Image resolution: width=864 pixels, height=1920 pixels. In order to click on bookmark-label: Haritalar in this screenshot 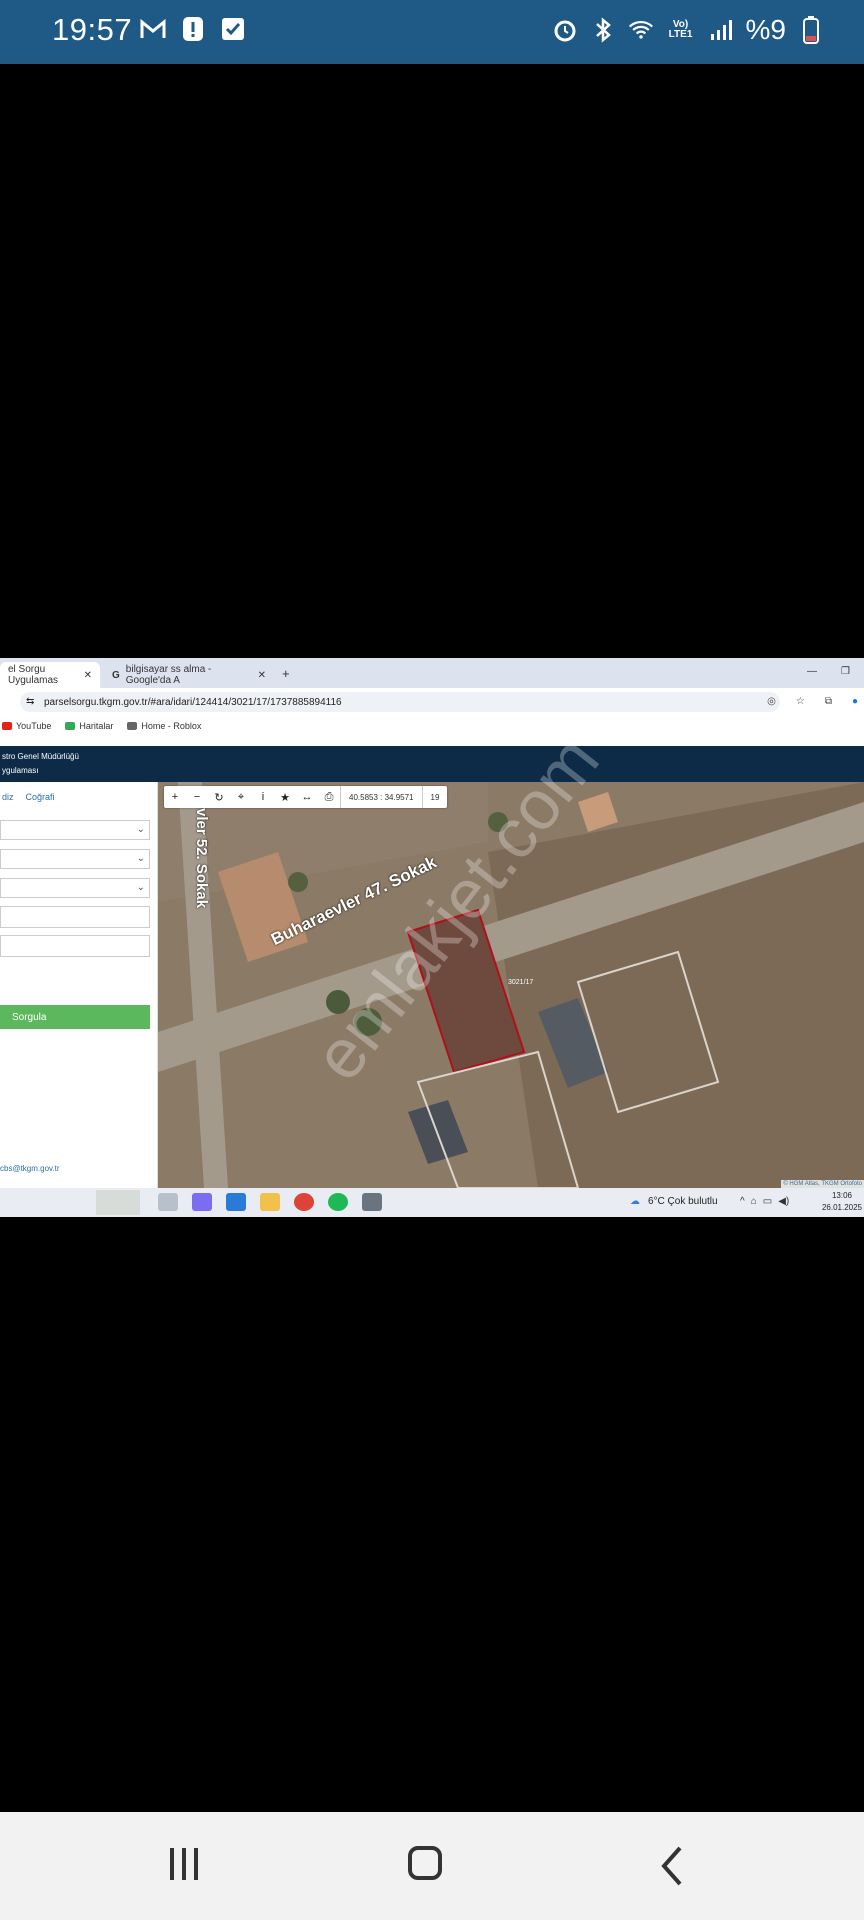, I will do `click(96, 726)`.